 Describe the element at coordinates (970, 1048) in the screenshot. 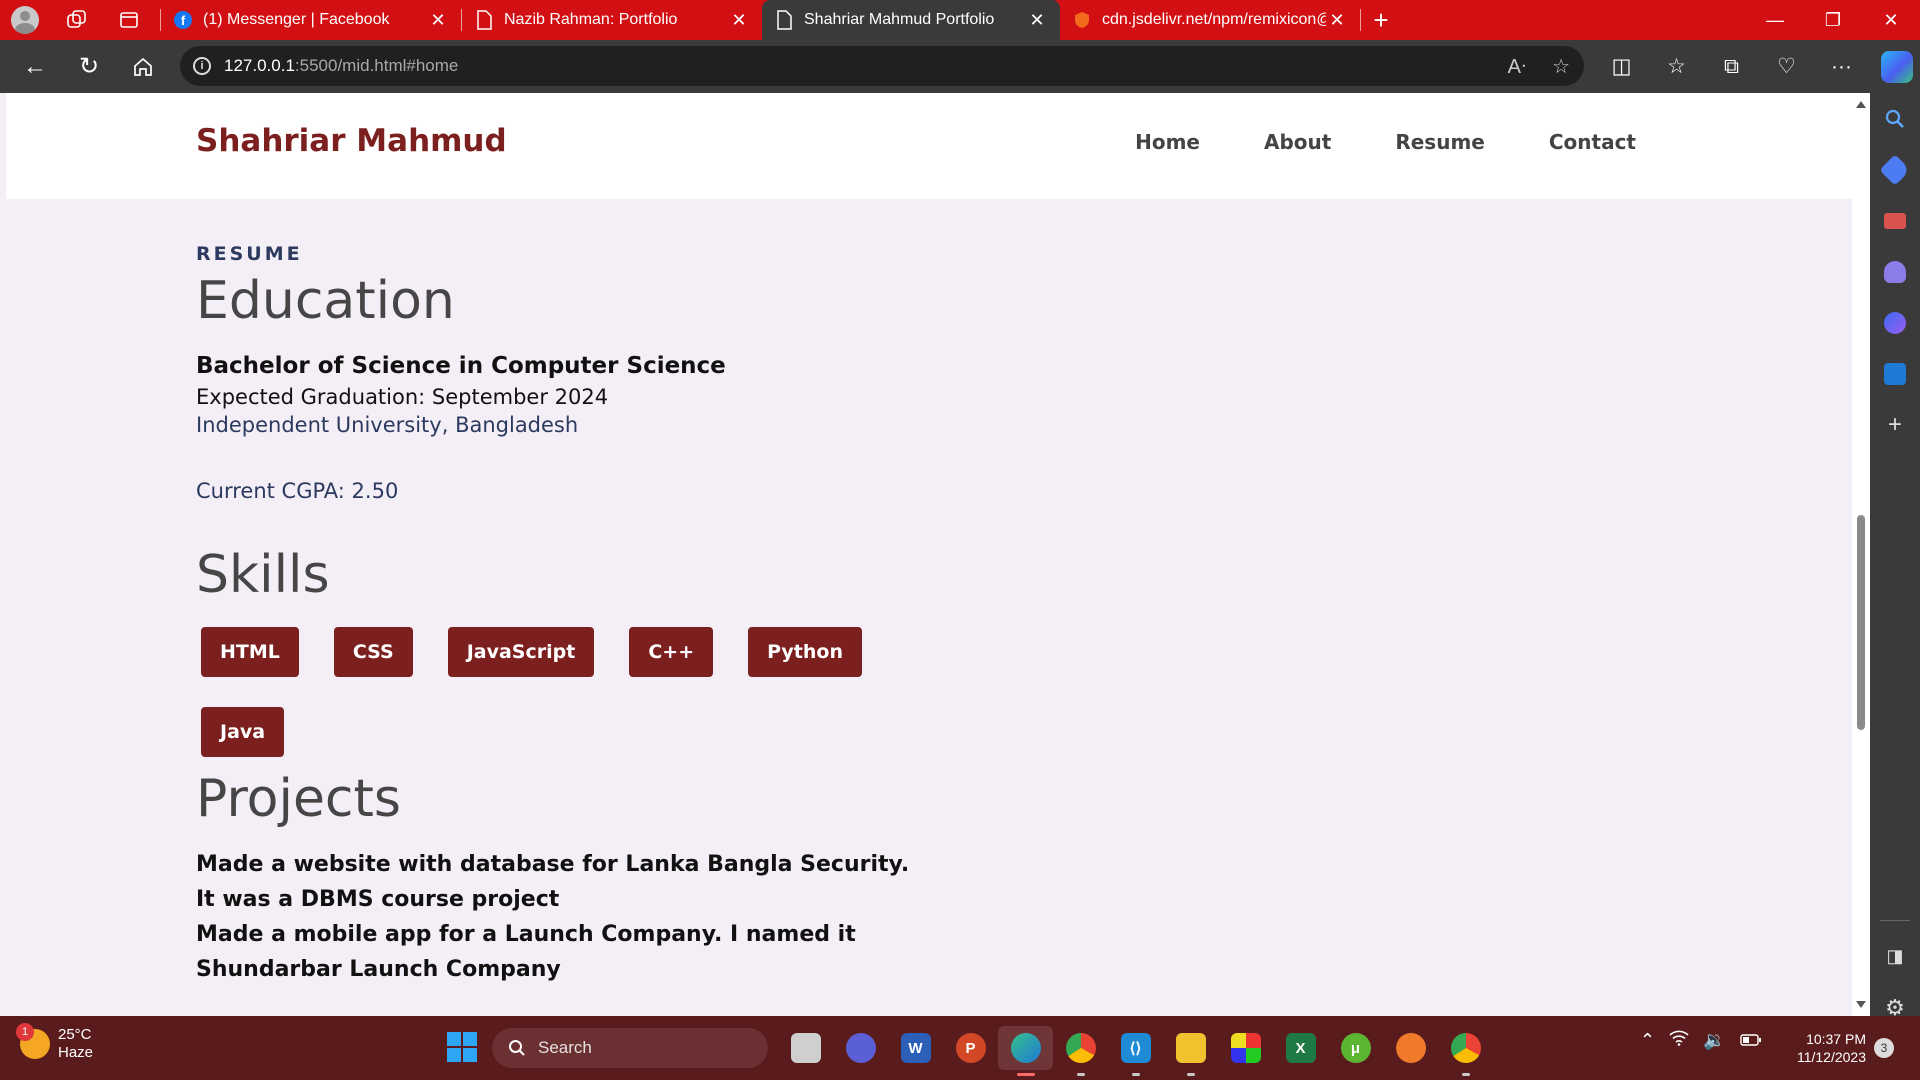

I see `powerpoint-icon: P` at that location.